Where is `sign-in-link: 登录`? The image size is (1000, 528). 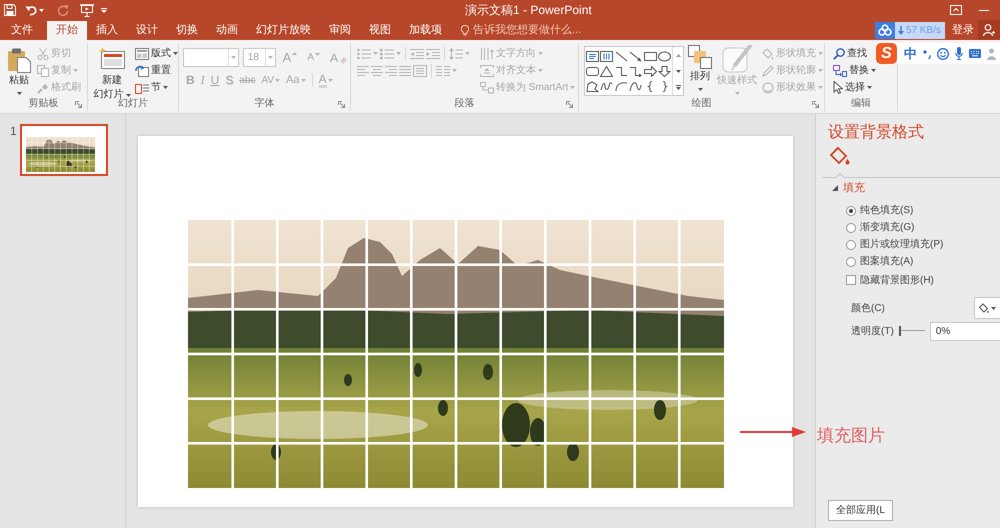 sign-in-link: 登录 is located at coordinates (963, 30).